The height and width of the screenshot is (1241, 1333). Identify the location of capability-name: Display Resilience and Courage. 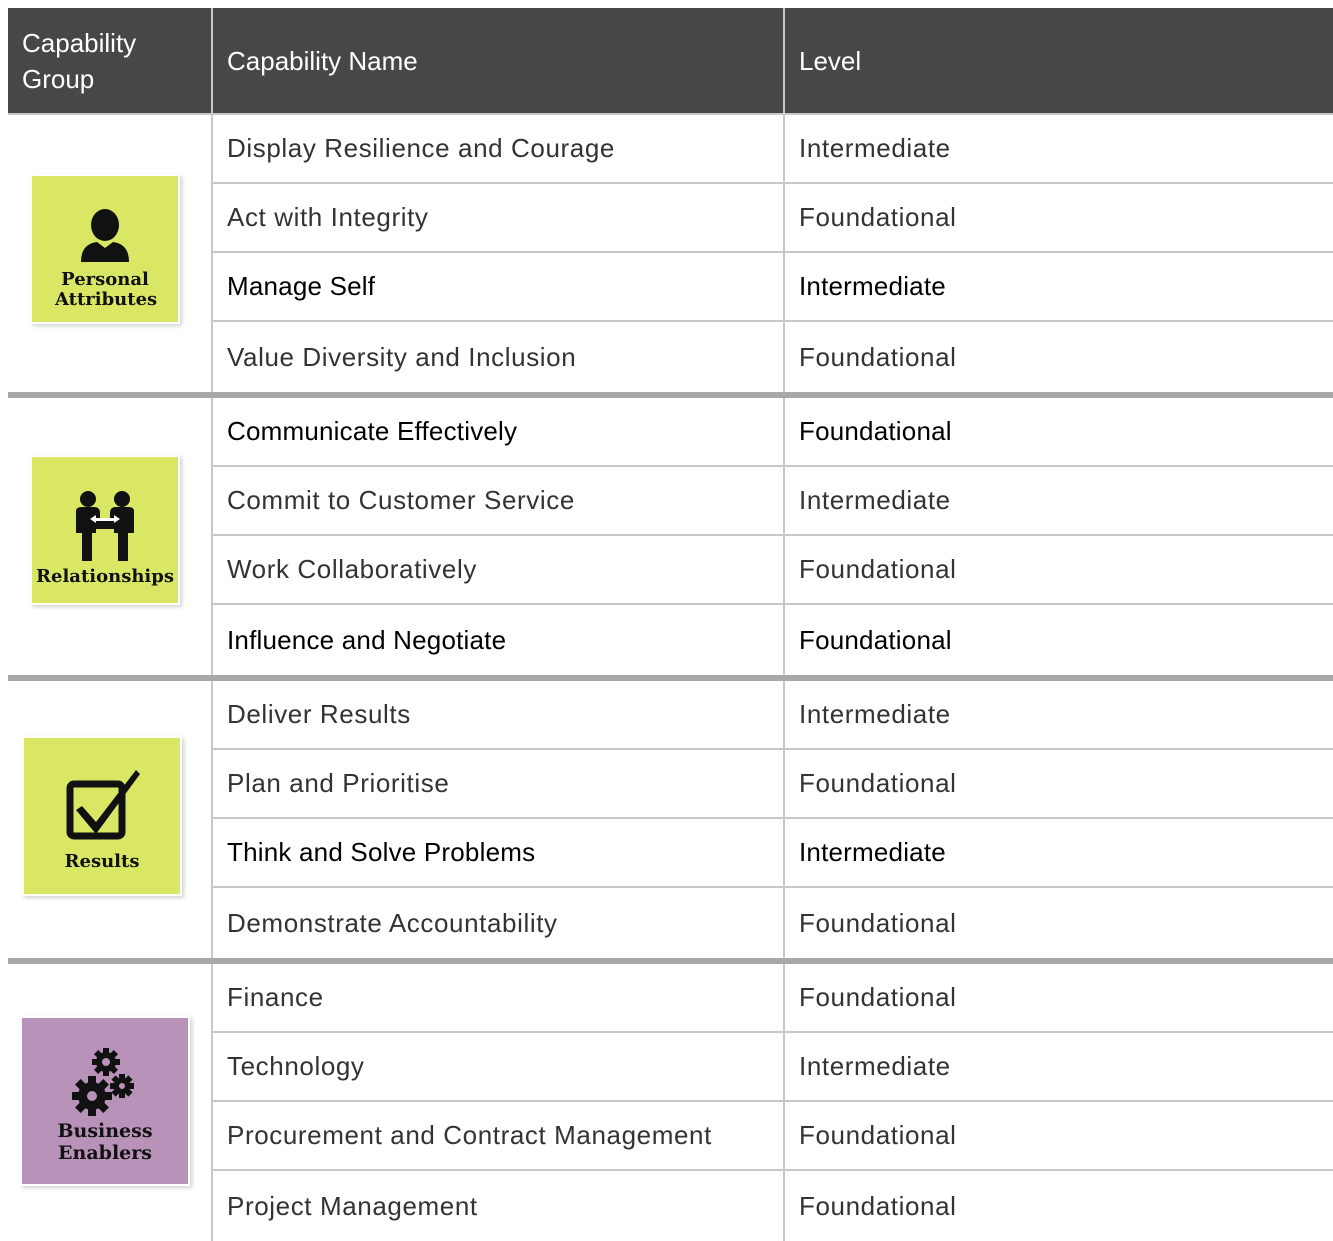
(499, 148).